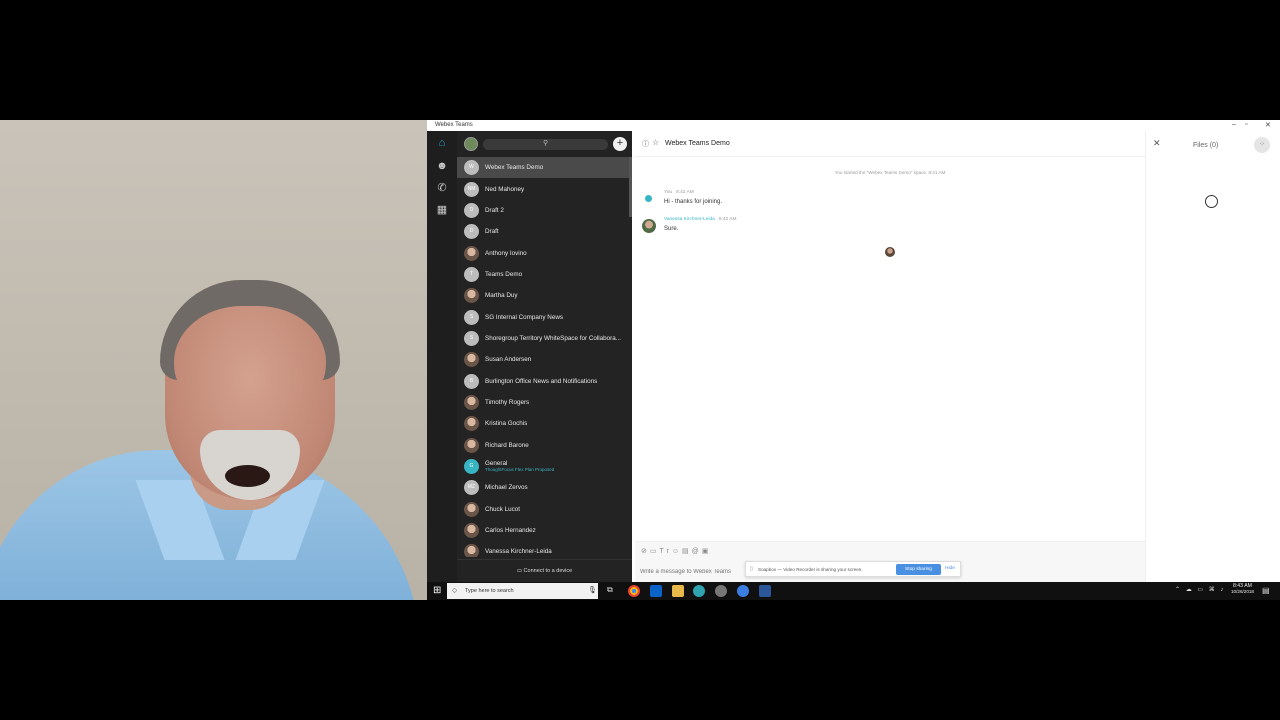 Image resolution: width=1280 pixels, height=720 pixels. What do you see at coordinates (1266, 590) in the screenshot?
I see `notification-icon: ▤` at bounding box center [1266, 590].